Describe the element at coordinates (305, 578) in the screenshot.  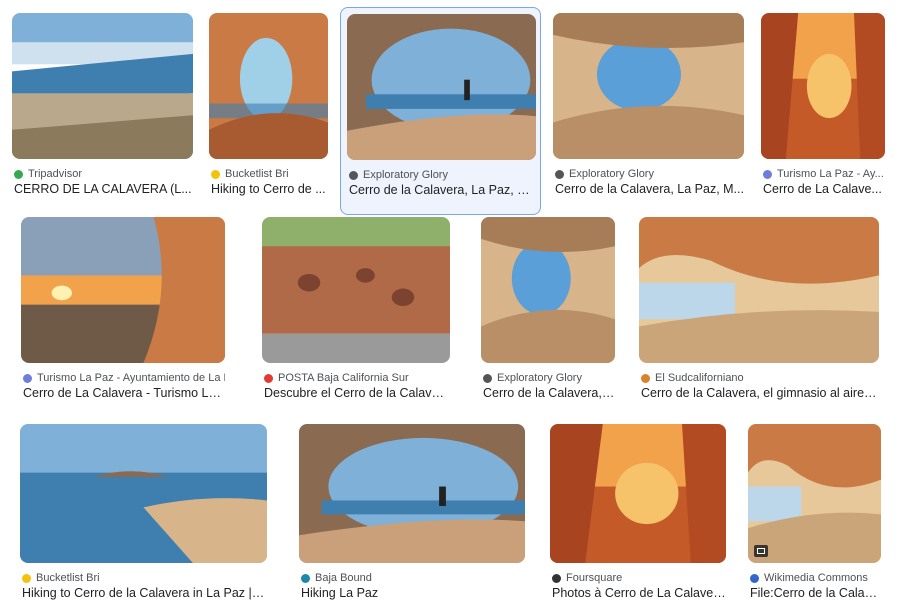
I see `bajabound-icon` at that location.